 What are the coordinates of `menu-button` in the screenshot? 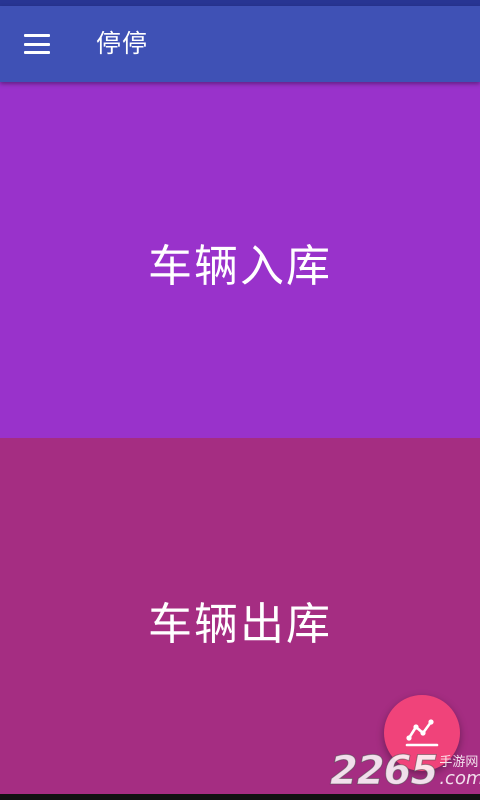 It's located at (37, 44).